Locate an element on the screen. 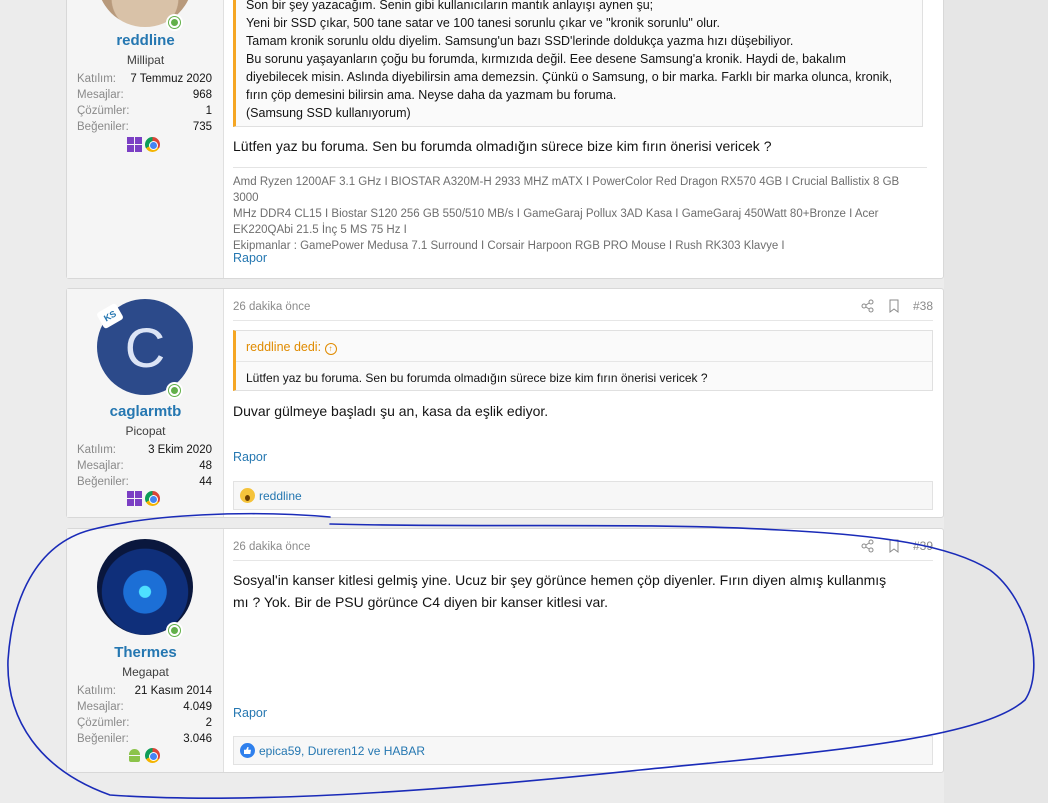 The image size is (1048, 803). post-header: 26 dakika önce #39 is located at coordinates (583, 550).